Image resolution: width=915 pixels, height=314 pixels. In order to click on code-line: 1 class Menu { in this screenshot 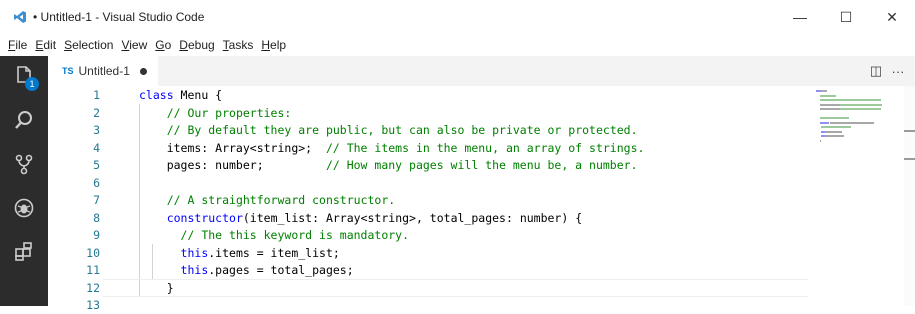, I will do `click(428, 95)`.